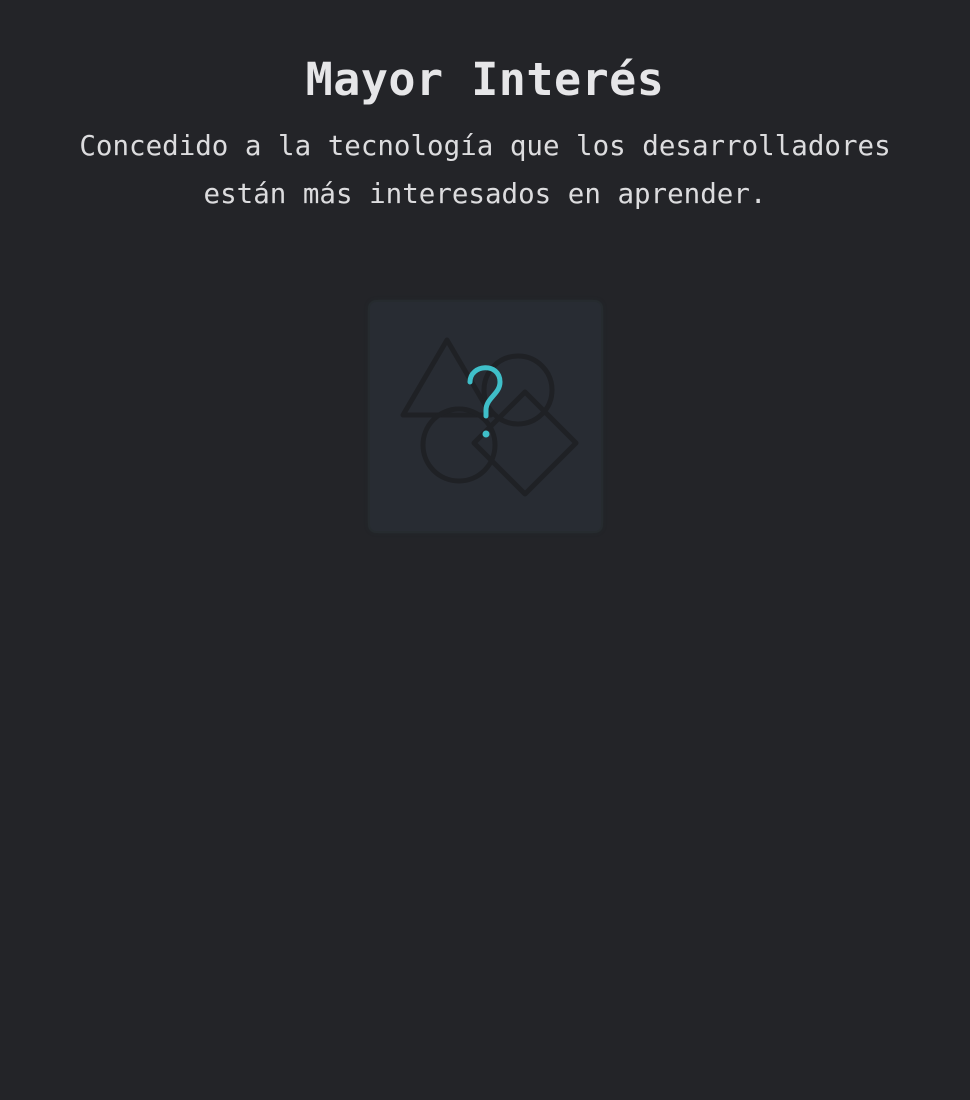 The width and height of the screenshot is (970, 1100). Describe the element at coordinates (485, 79) in the screenshot. I see `award-title: Mayor Interés` at that location.